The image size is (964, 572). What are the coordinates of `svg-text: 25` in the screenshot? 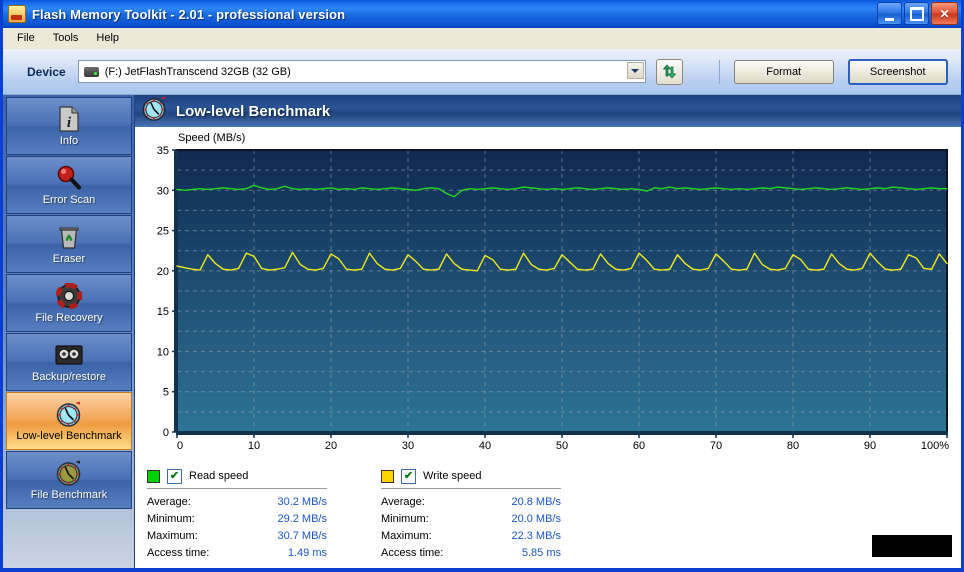 It's located at (163, 232).